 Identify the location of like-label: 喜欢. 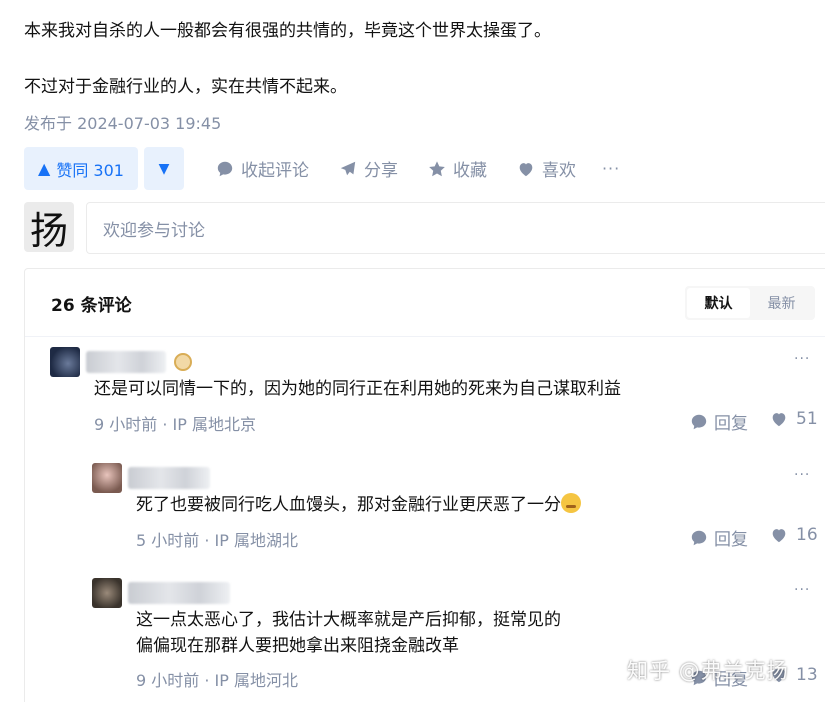
(558, 171).